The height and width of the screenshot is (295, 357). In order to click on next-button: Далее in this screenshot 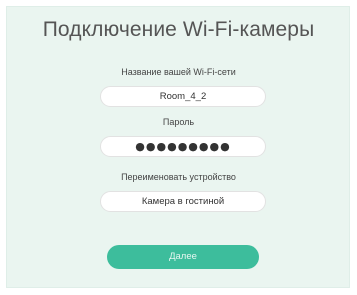, I will do `click(183, 257)`.